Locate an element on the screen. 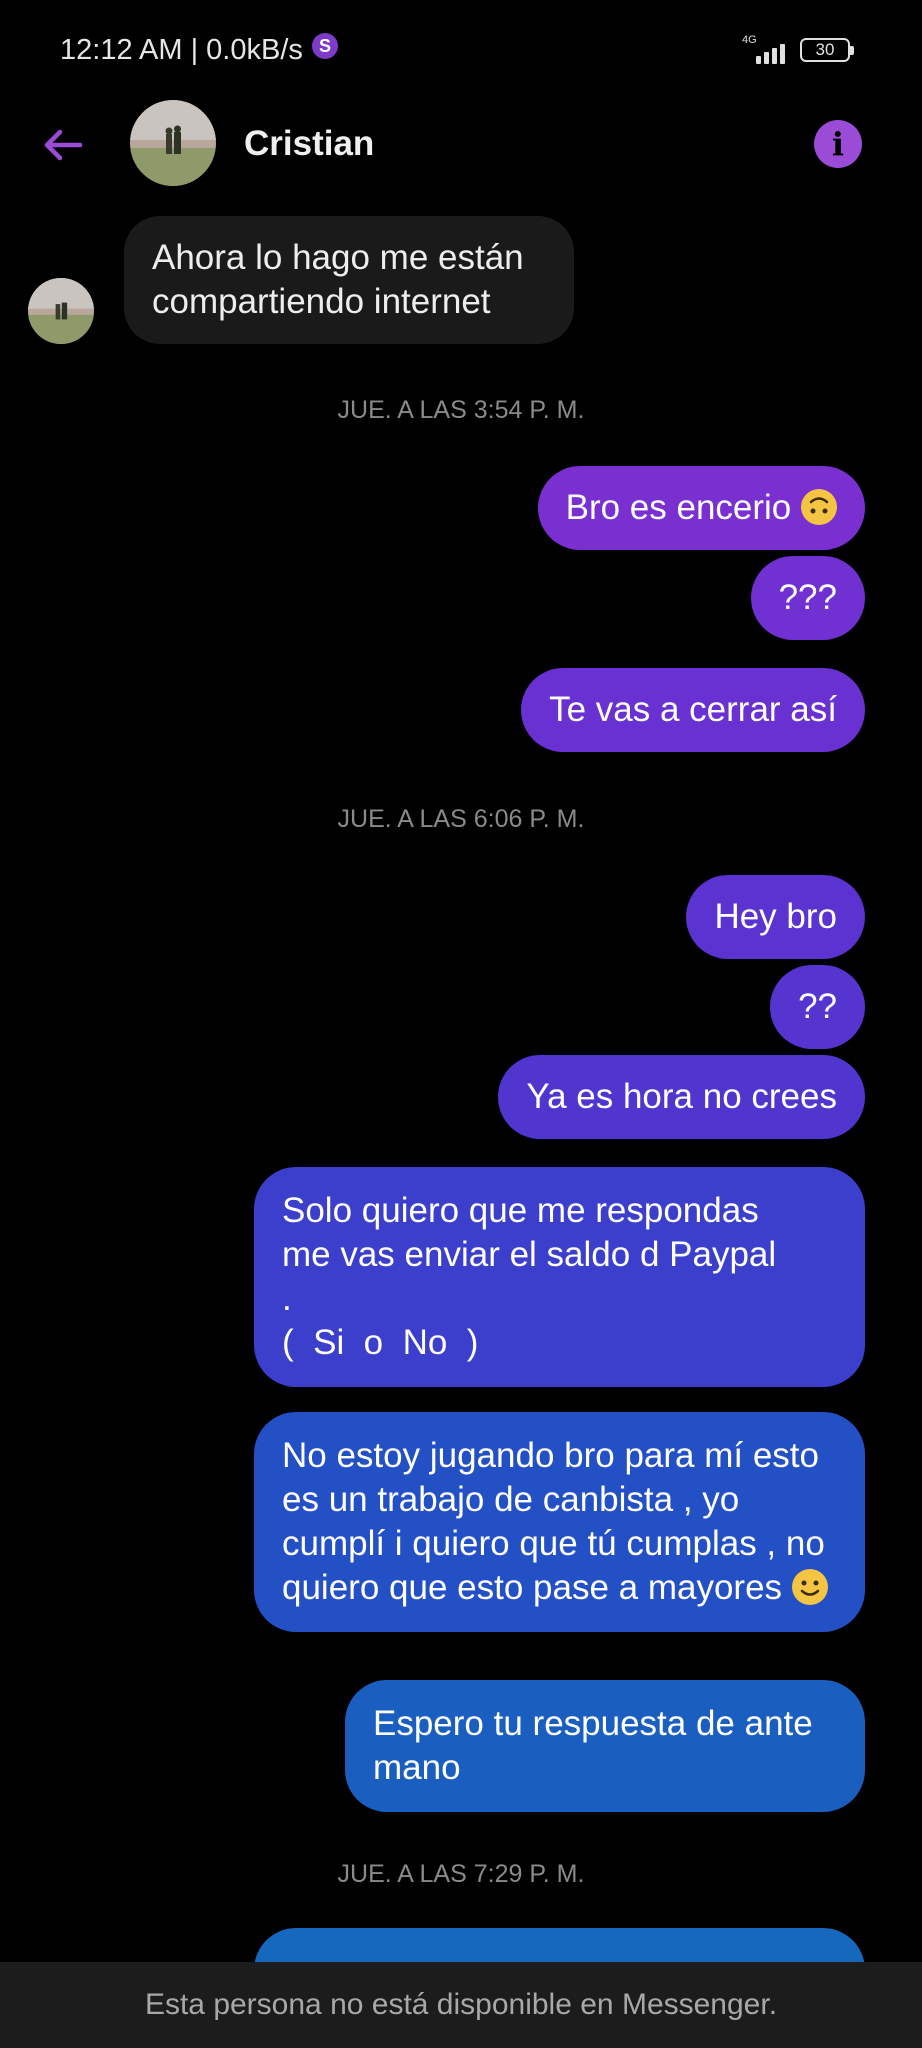 The image size is (922, 2048). timestamp: JUE. A LAS 7:29 P. M. is located at coordinates (461, 1874).